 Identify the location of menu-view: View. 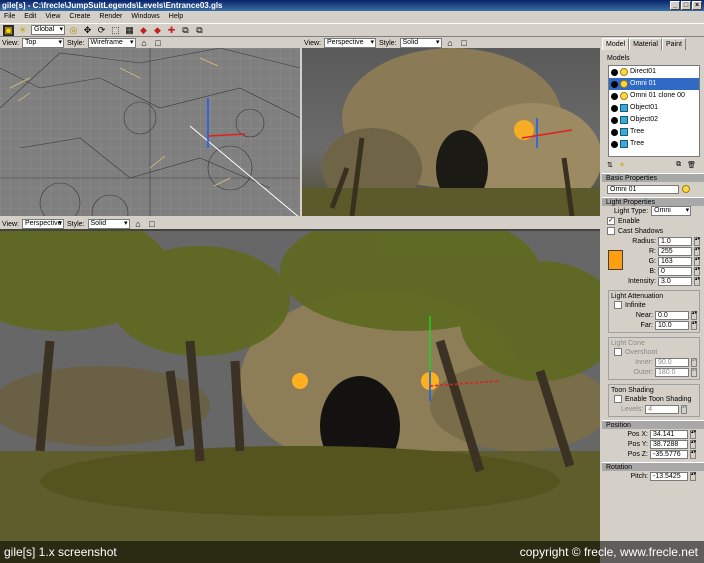
(52, 17).